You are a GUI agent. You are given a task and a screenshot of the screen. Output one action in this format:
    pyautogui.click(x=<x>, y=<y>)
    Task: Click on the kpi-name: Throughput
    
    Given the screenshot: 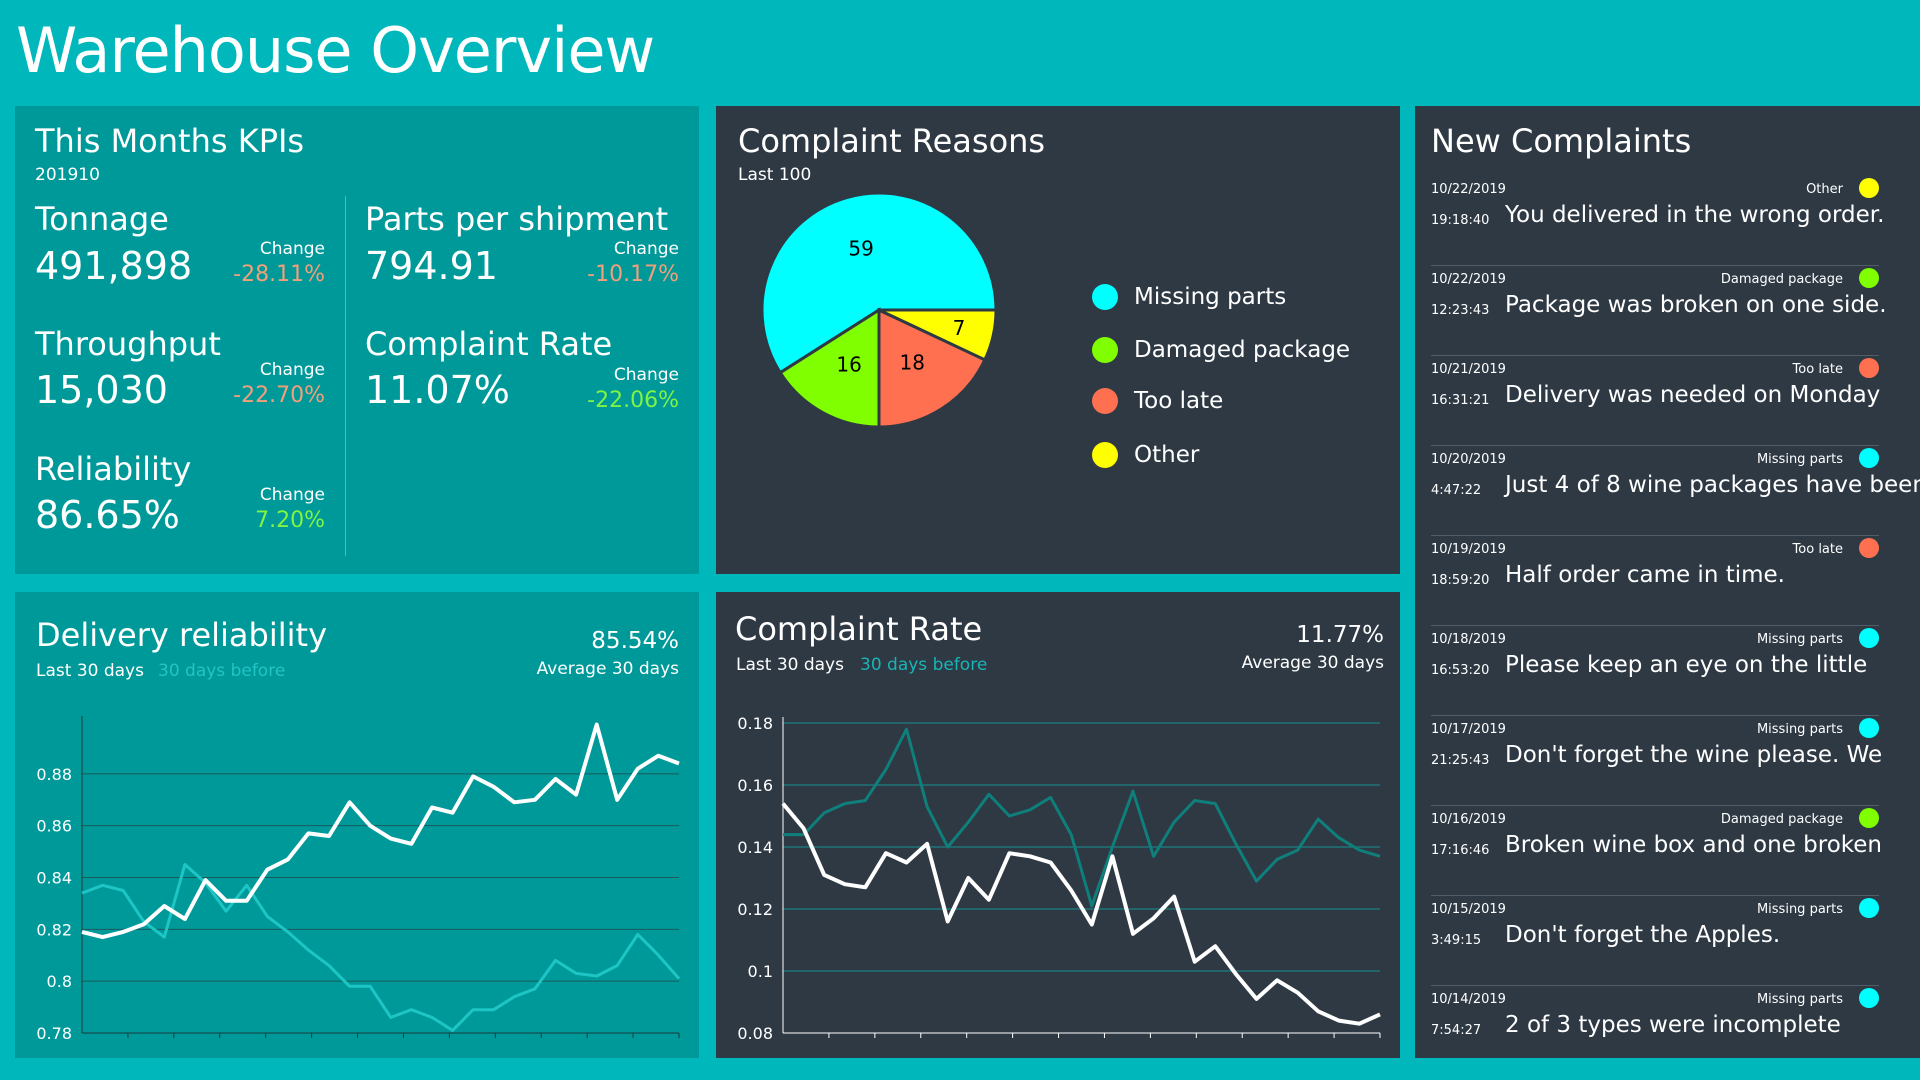 What is the action you would take?
    pyautogui.click(x=128, y=344)
    